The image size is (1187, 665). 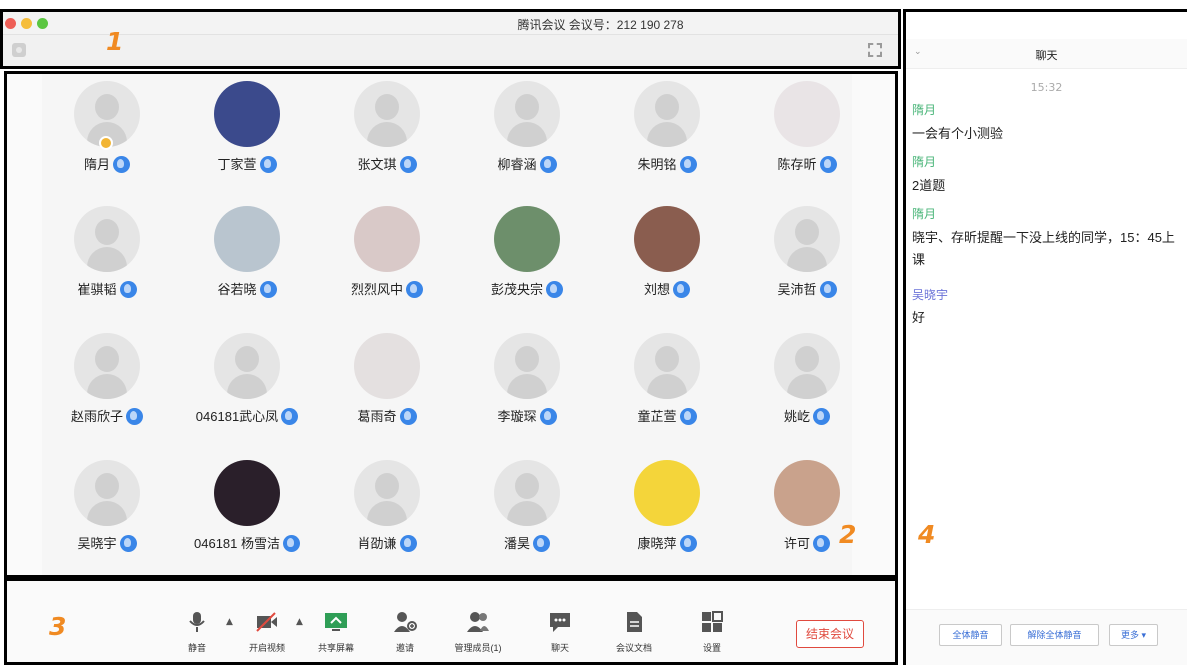 I want to click on participant-name-text: 崔骐韬, so click(x=97, y=289).